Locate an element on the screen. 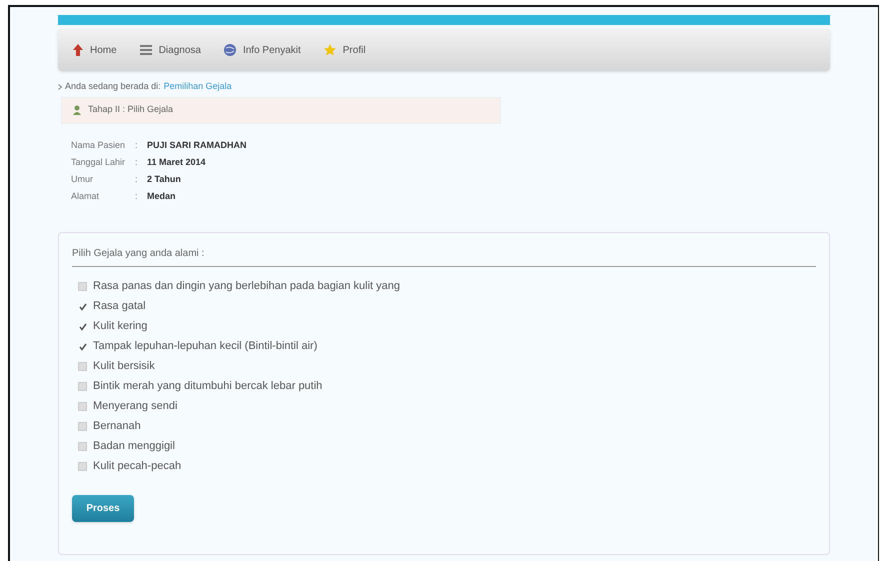 The height and width of the screenshot is (561, 886). field-label: Nama Pasien is located at coordinates (98, 145).